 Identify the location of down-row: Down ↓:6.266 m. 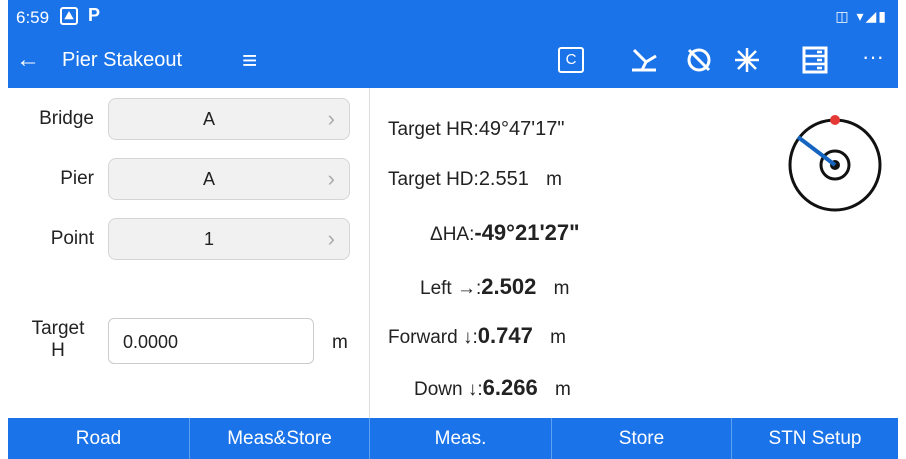
(492, 388).